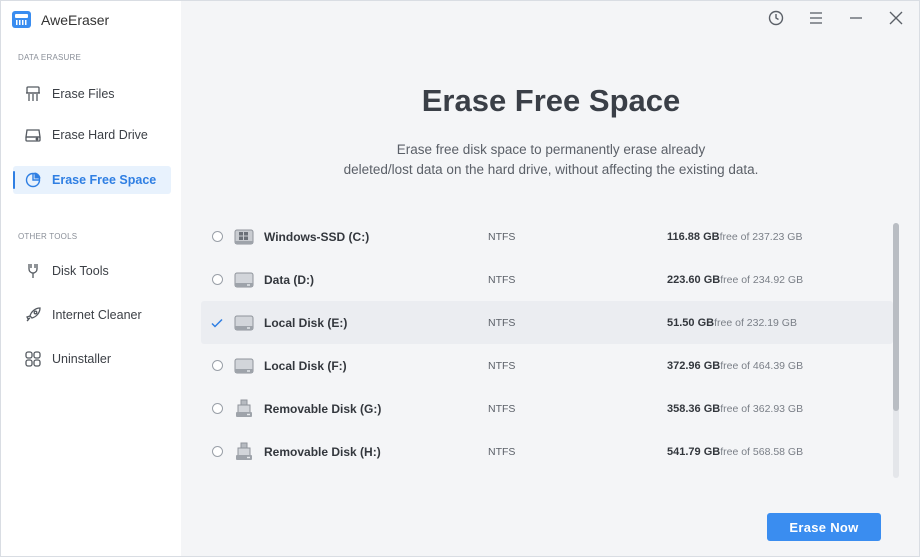 The width and height of the screenshot is (920, 557). Describe the element at coordinates (80, 271) in the screenshot. I see `nav-item-label: Disk Tools` at that location.